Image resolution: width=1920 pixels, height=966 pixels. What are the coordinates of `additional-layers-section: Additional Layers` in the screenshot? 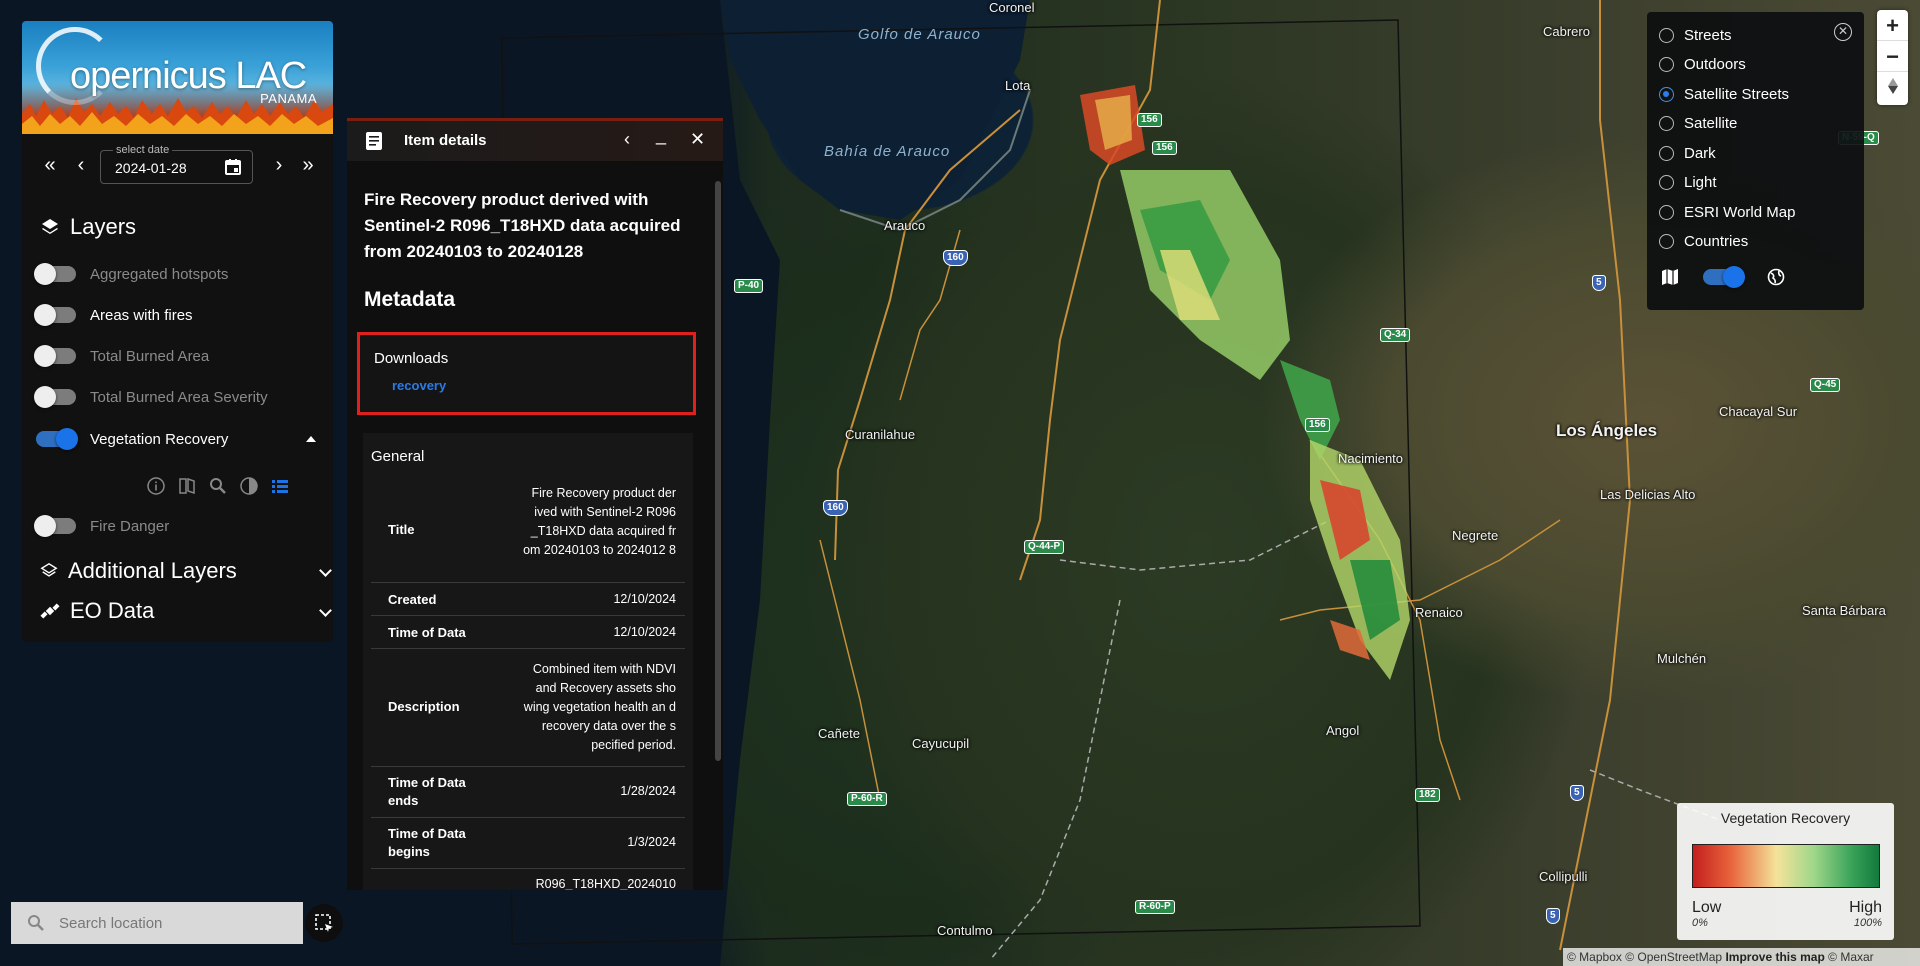 It's located at (186, 571).